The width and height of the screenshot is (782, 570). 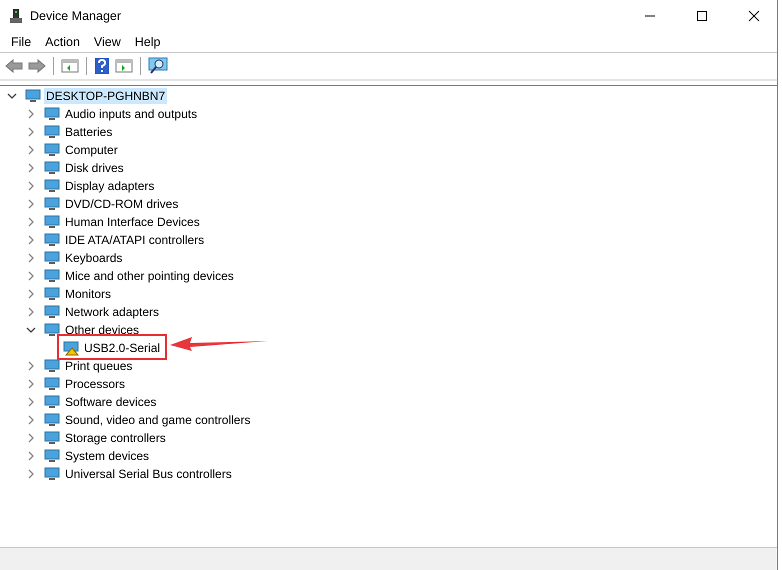 I want to click on tree-item: Other devices, so click(x=102, y=330).